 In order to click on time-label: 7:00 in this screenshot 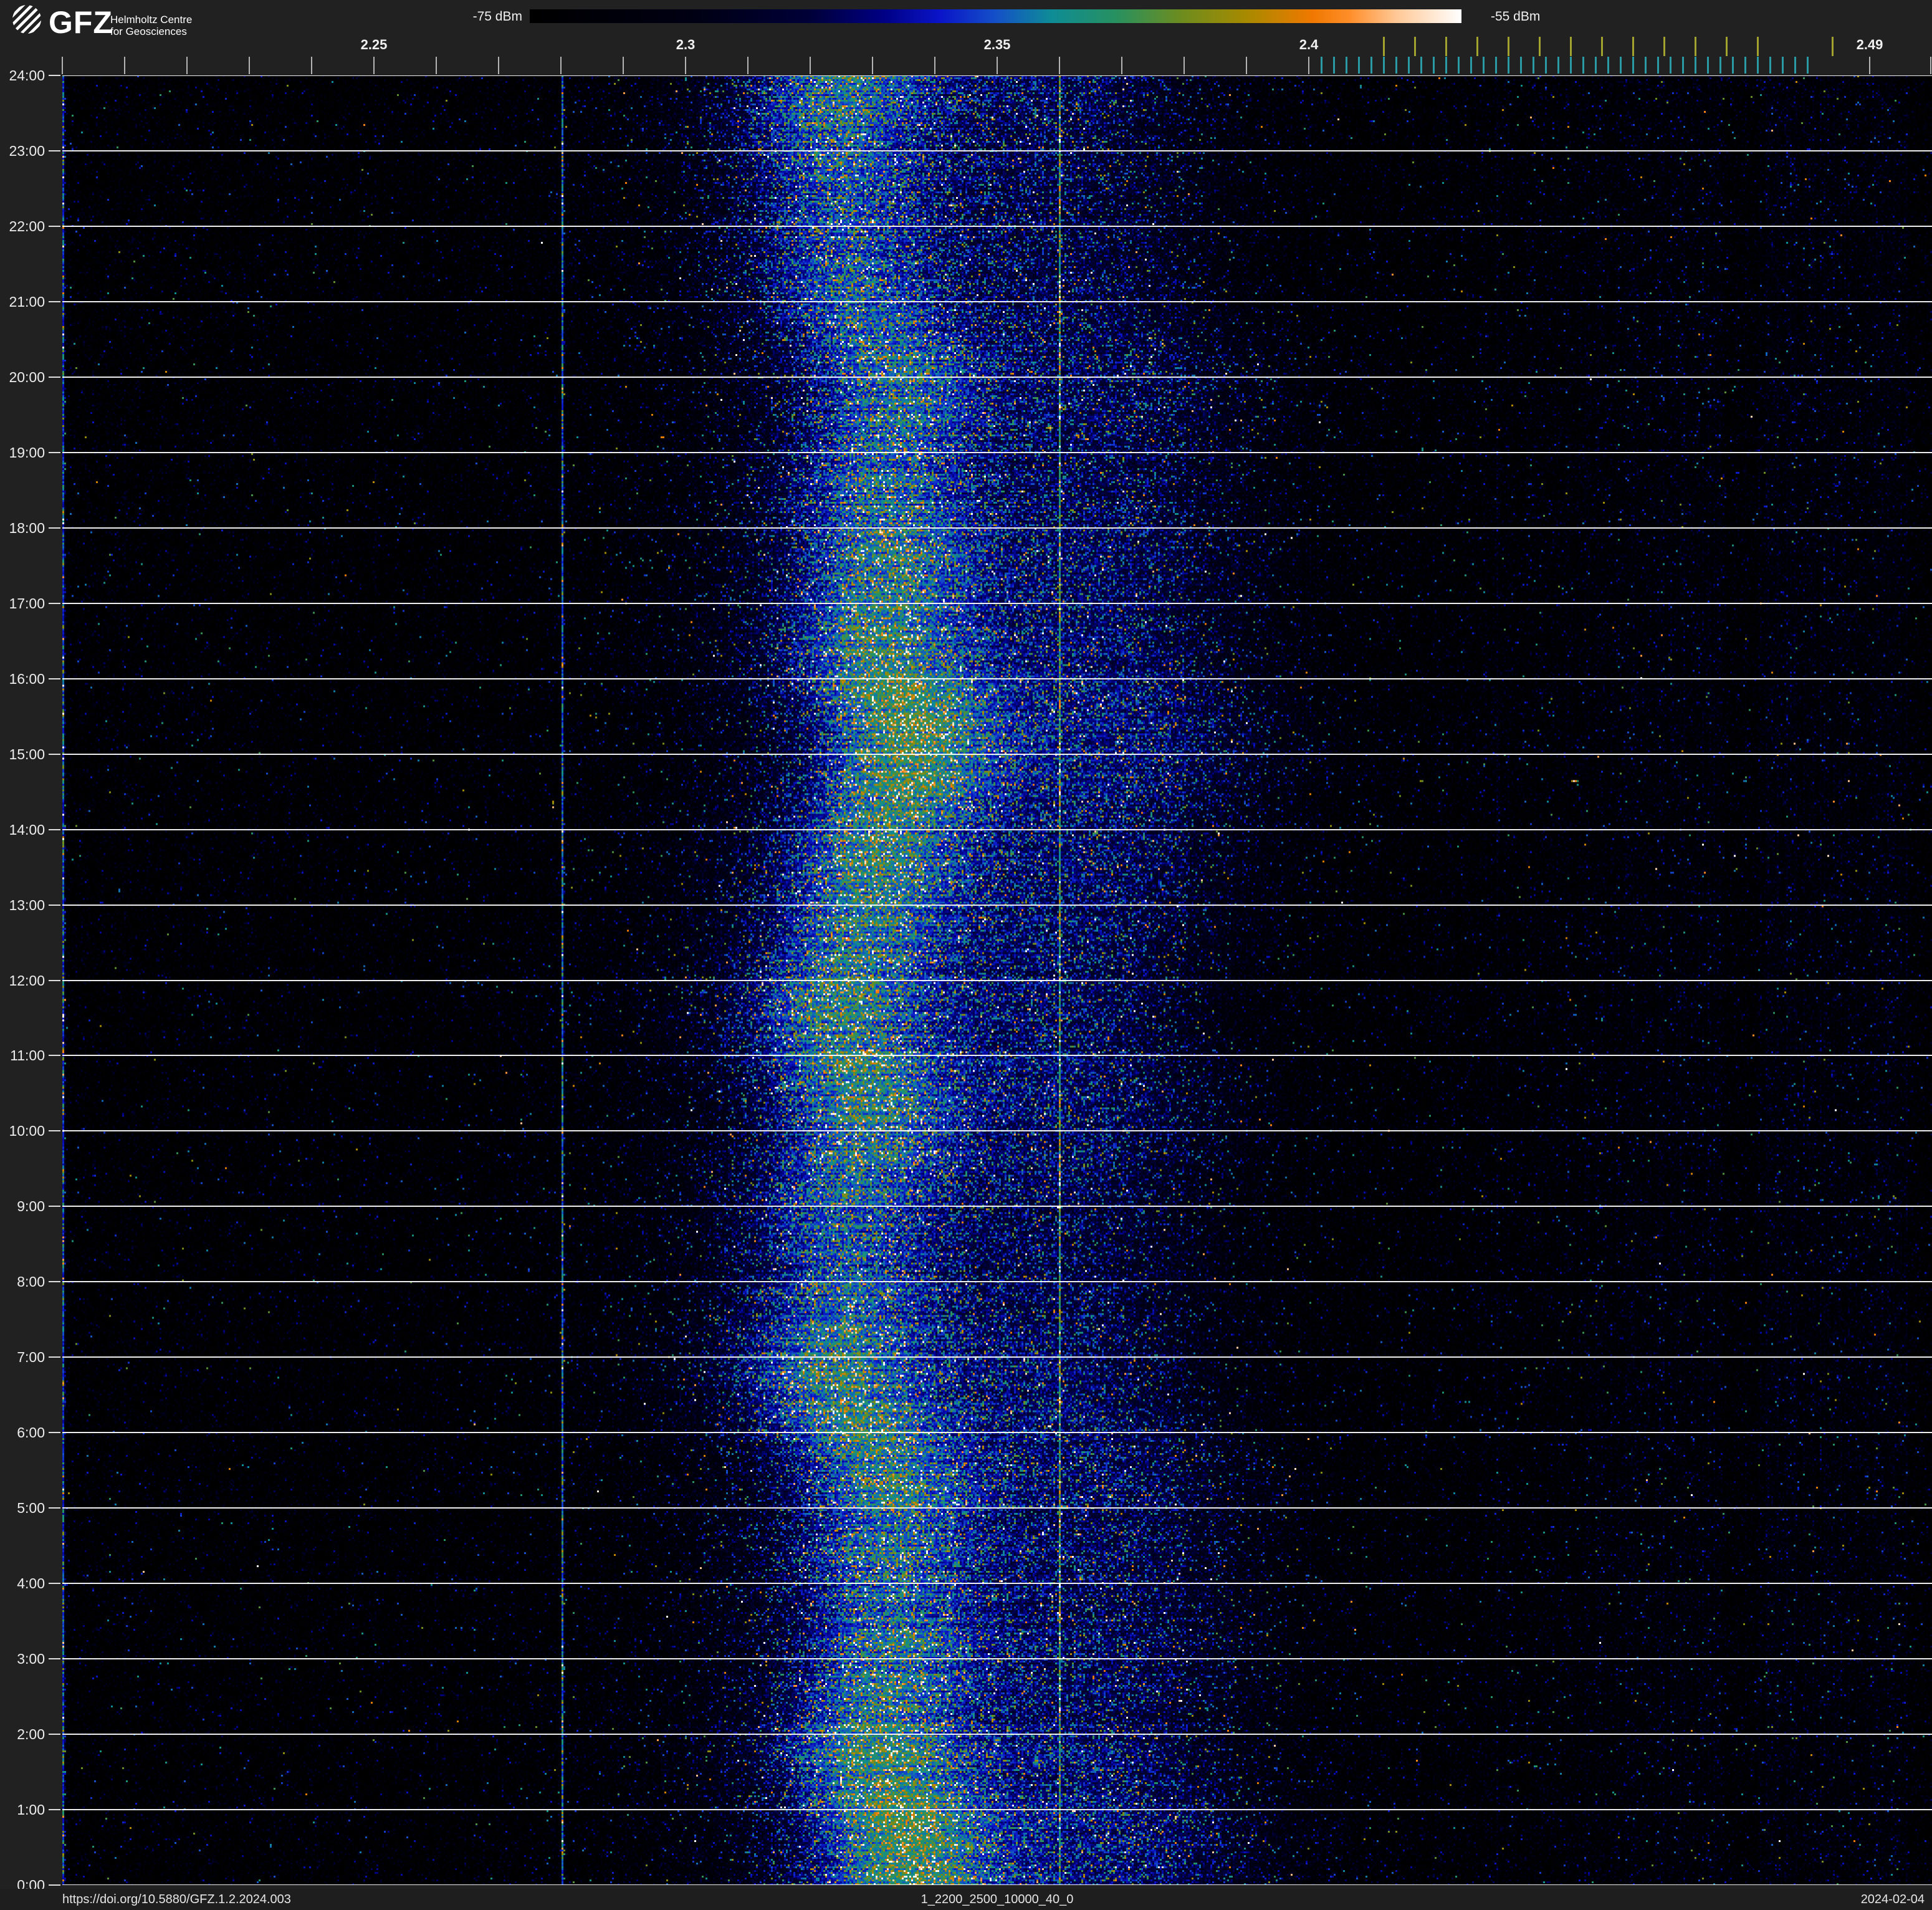, I will do `click(31, 1357)`.